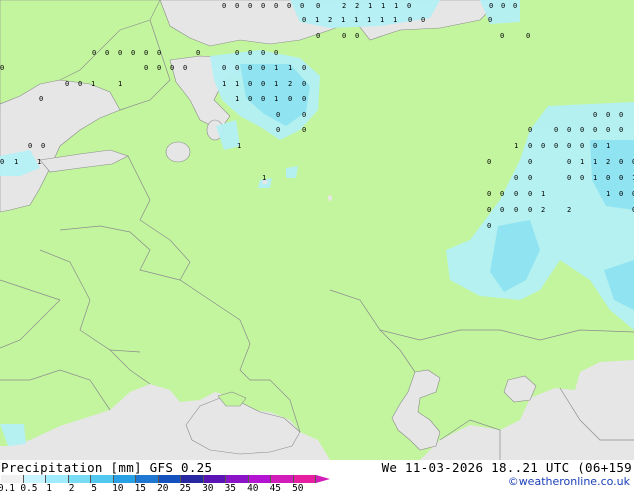 The width and height of the screenshot is (634, 494). What do you see at coordinates (49, 488) in the screenshot?
I see `legend-tick-label: 1` at bounding box center [49, 488].